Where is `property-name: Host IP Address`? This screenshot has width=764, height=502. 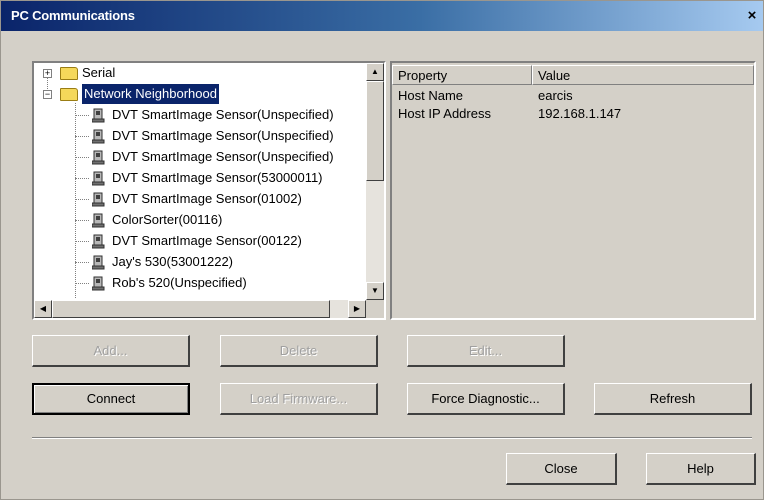 property-name: Host IP Address is located at coordinates (444, 113).